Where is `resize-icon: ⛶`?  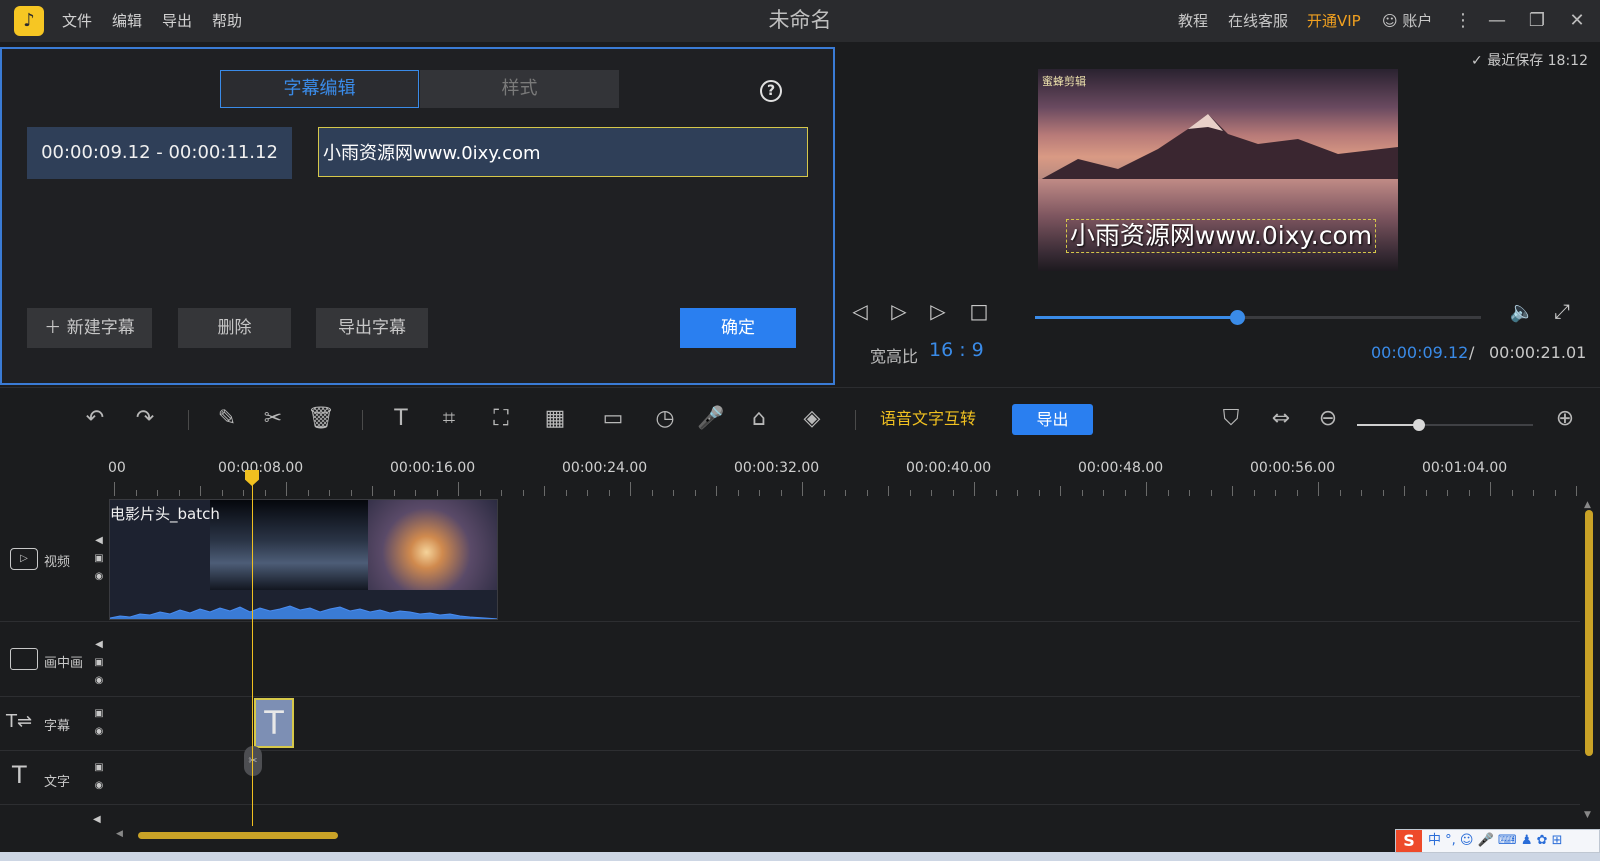
resize-icon: ⛶ is located at coordinates (501, 419).